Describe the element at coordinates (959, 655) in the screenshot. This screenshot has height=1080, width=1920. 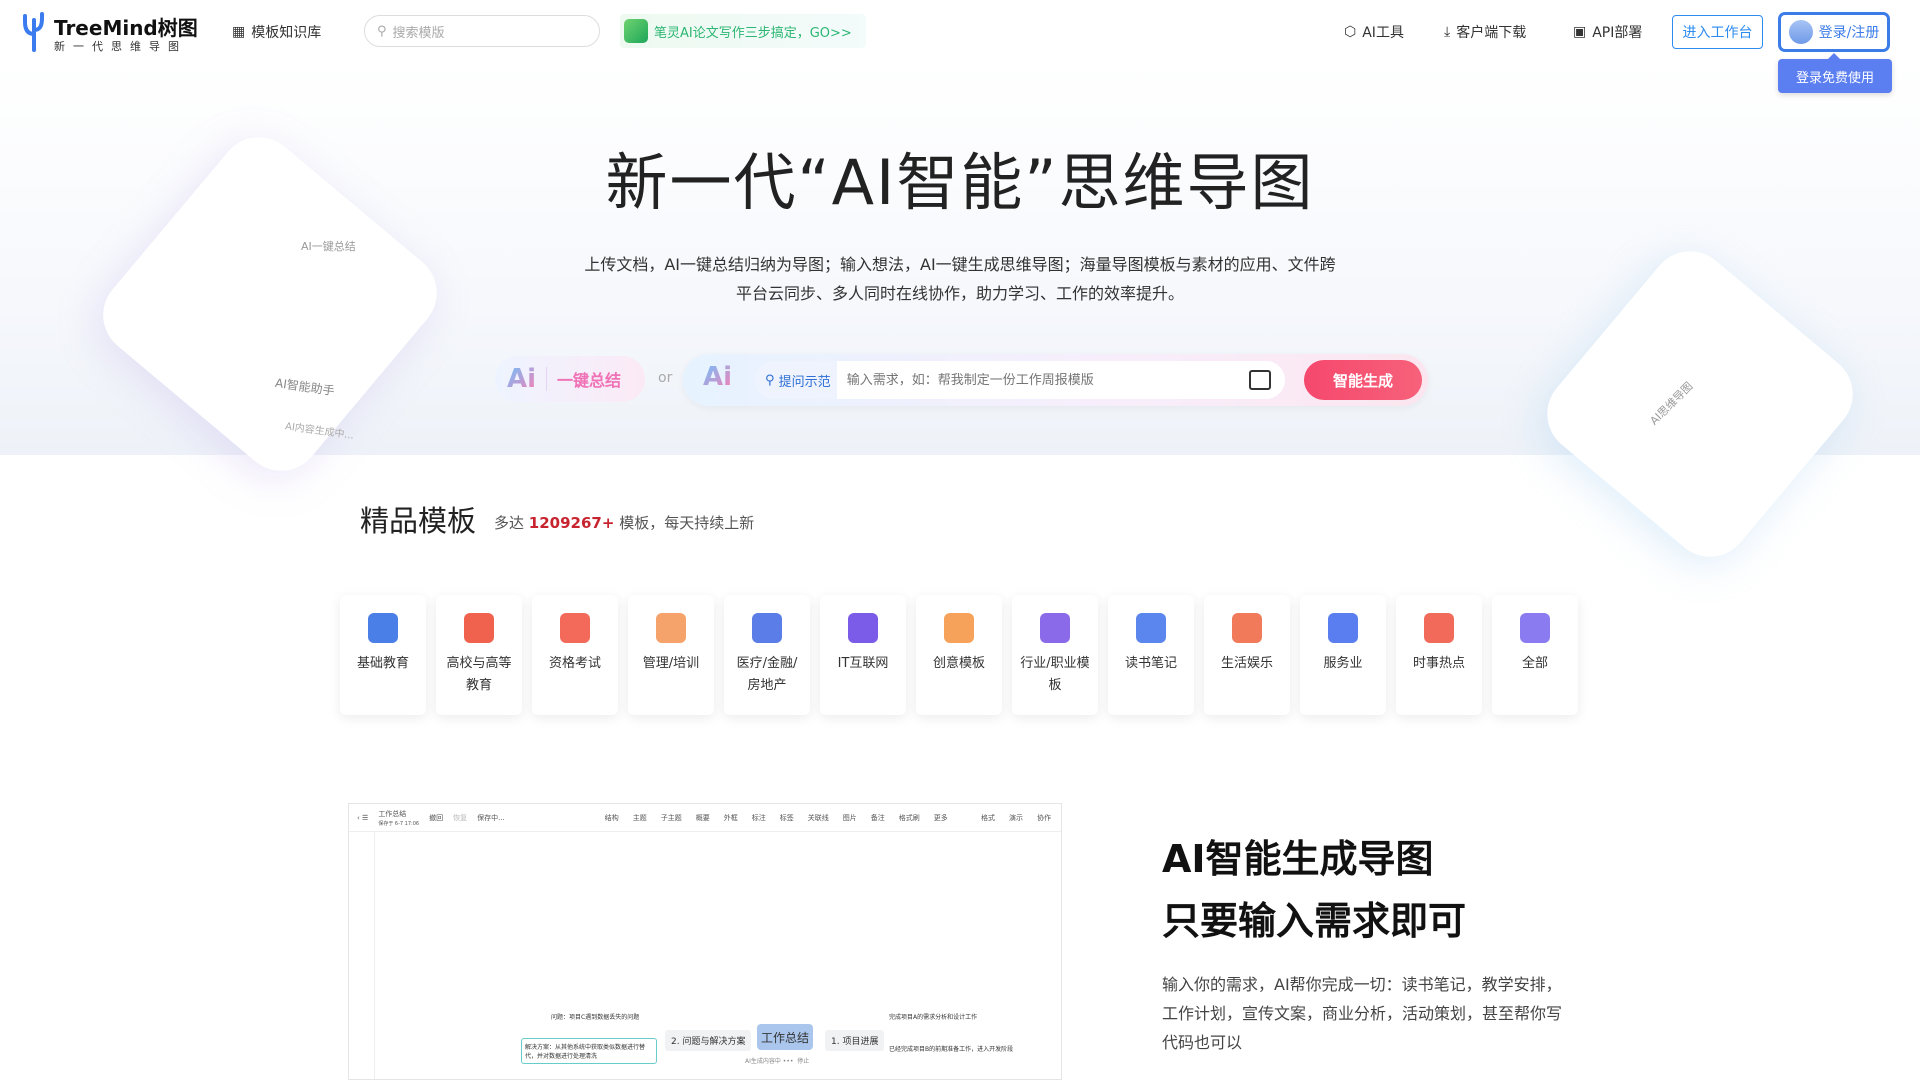
I see `category-card: 创意模板` at that location.